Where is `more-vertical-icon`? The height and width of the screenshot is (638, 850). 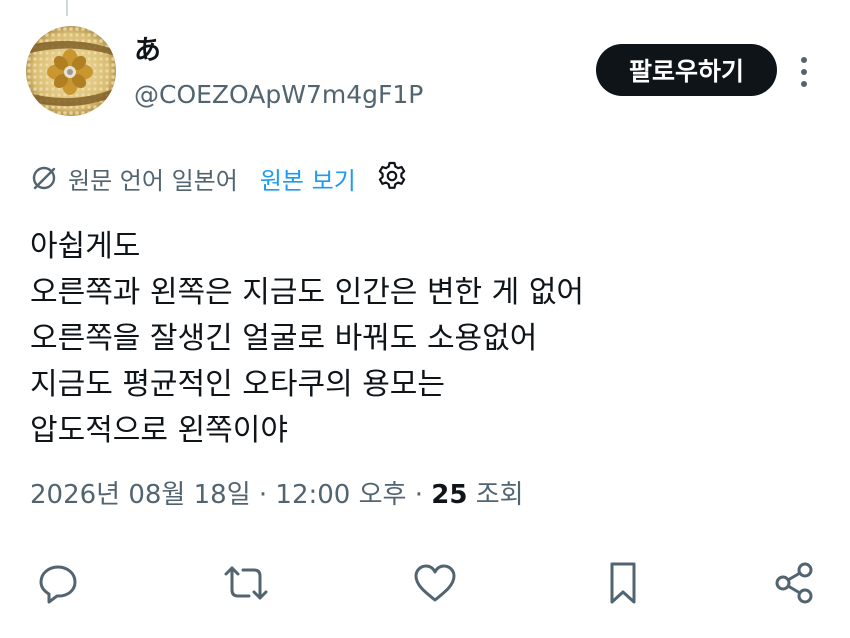
more-vertical-icon is located at coordinates (804, 72).